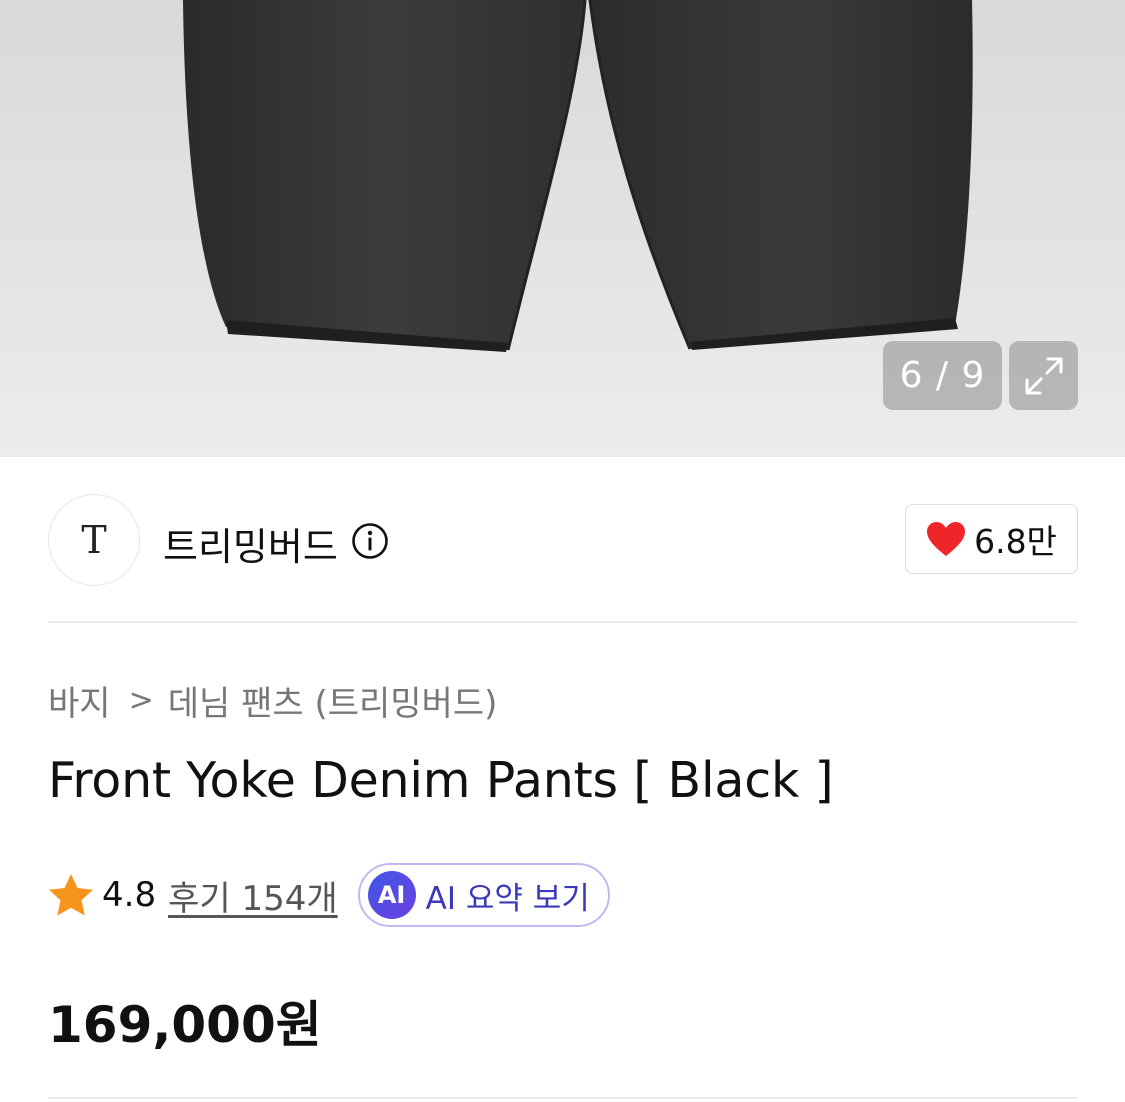 The width and height of the screenshot is (1125, 1102). Describe the element at coordinates (507, 898) in the screenshot. I see `ai-summary-label: AI 요약 보기` at that location.